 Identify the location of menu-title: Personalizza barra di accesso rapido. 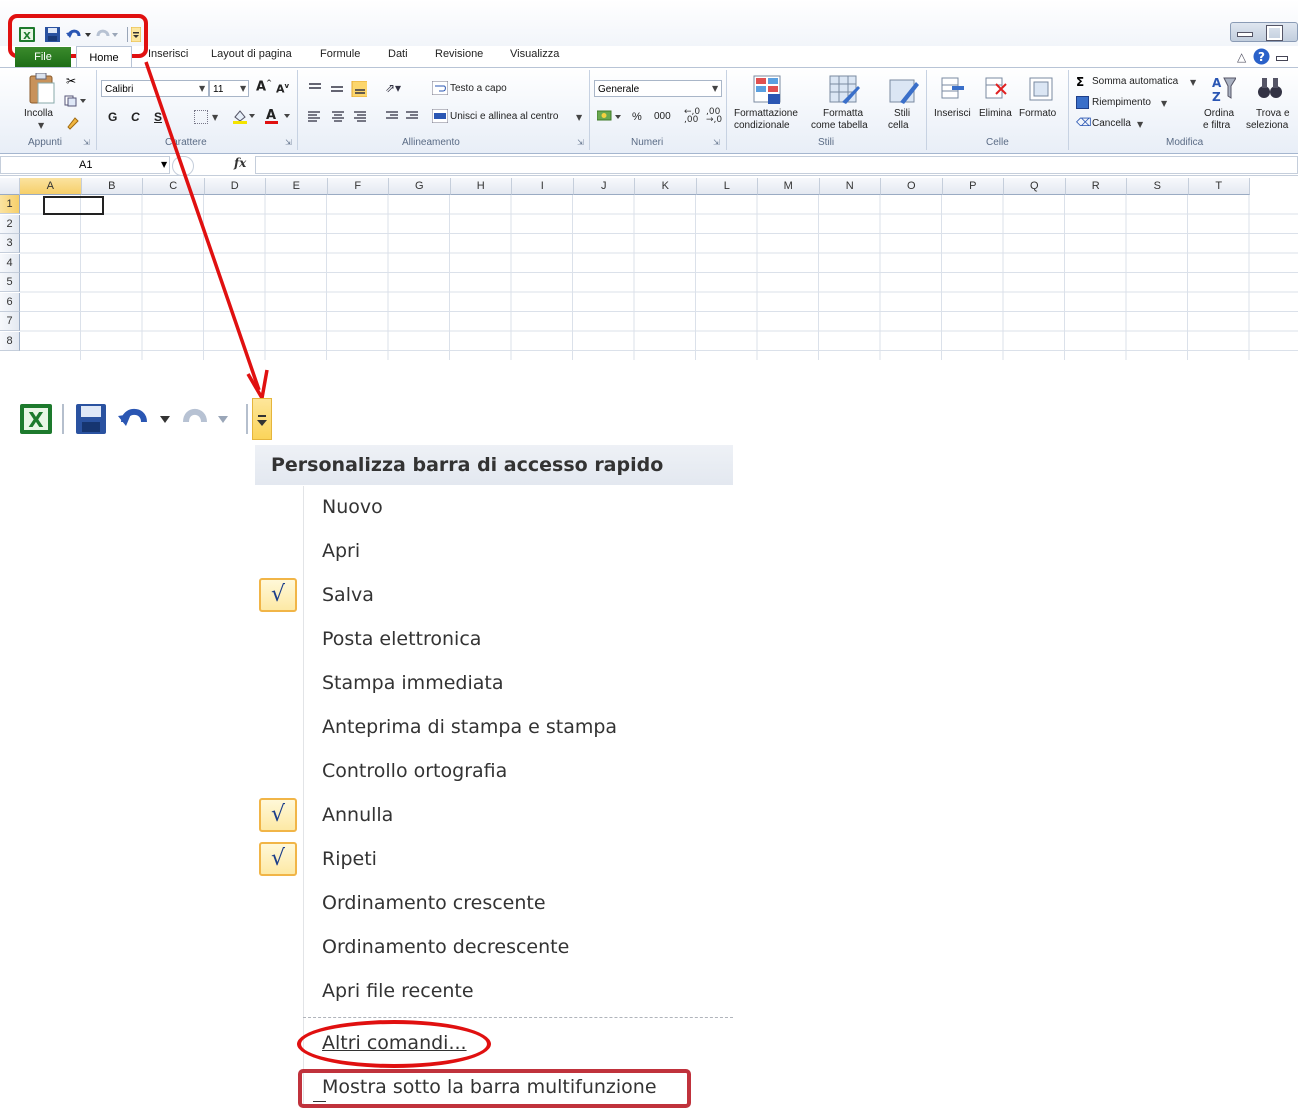
(467, 465).